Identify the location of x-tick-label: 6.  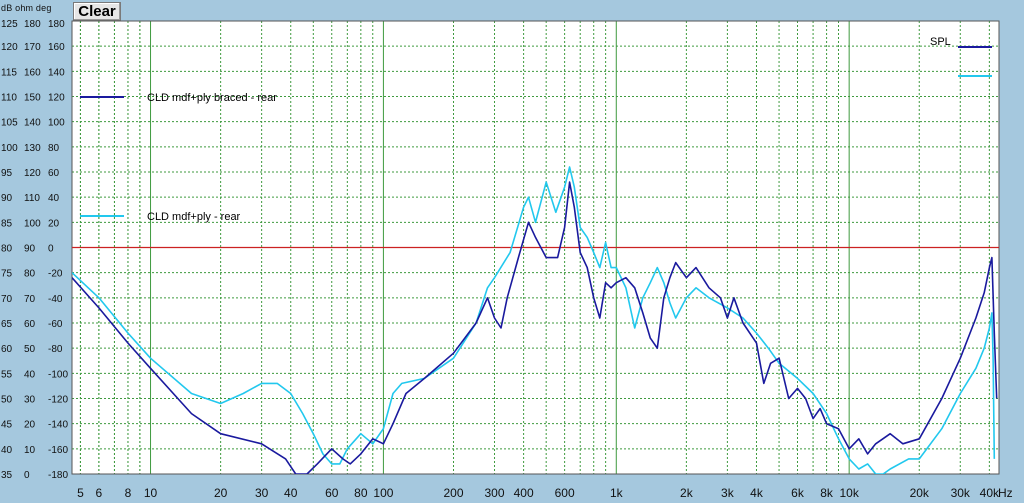
(99, 493).